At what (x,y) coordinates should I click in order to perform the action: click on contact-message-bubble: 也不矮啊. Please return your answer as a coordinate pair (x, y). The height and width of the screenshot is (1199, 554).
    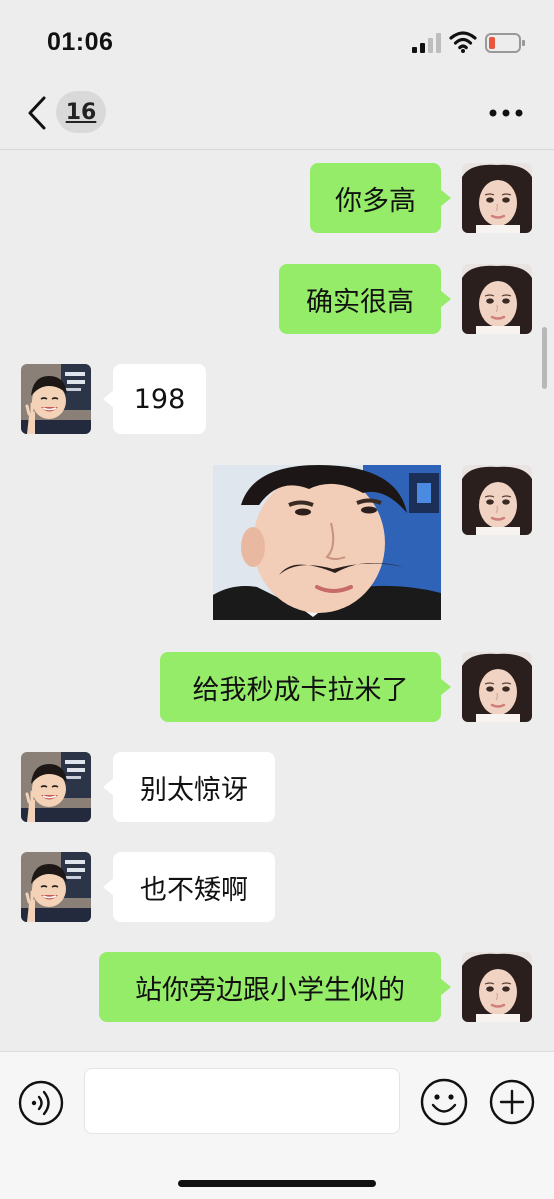
    Looking at the image, I should click on (189, 887).